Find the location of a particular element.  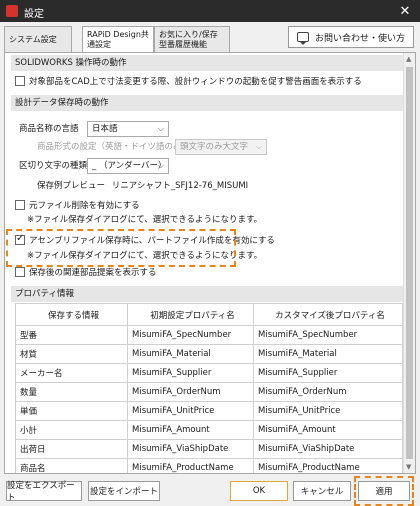

cad-warning-option: 対象部品をCAD上で寸法変更する際、設計ウィンドウの起動を促す警告画面を表示する is located at coordinates (188, 81).